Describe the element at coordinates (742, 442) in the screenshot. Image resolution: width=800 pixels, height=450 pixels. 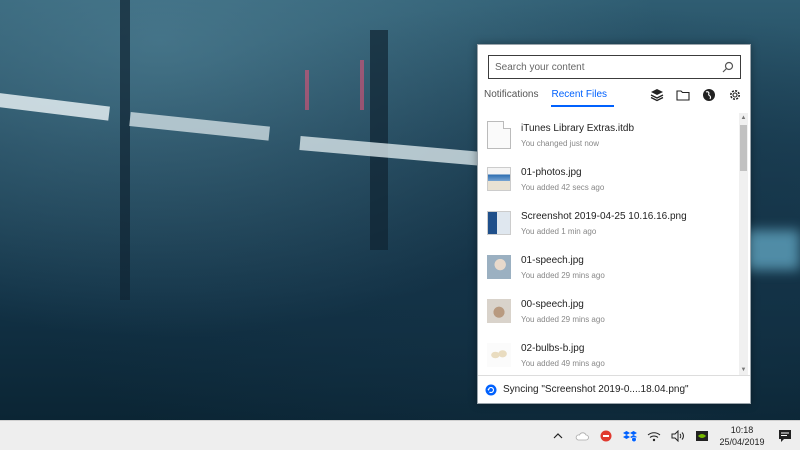
I see `clock-date: 25/04/2019` at that location.